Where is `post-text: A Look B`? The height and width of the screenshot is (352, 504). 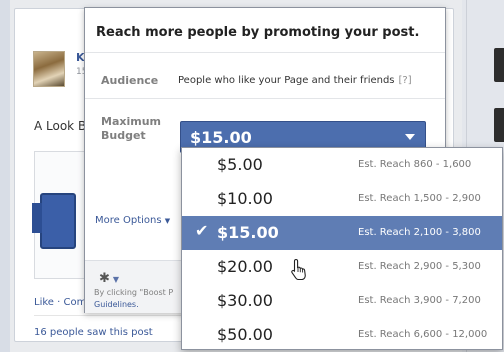 post-text: A Look B is located at coordinates (60, 126).